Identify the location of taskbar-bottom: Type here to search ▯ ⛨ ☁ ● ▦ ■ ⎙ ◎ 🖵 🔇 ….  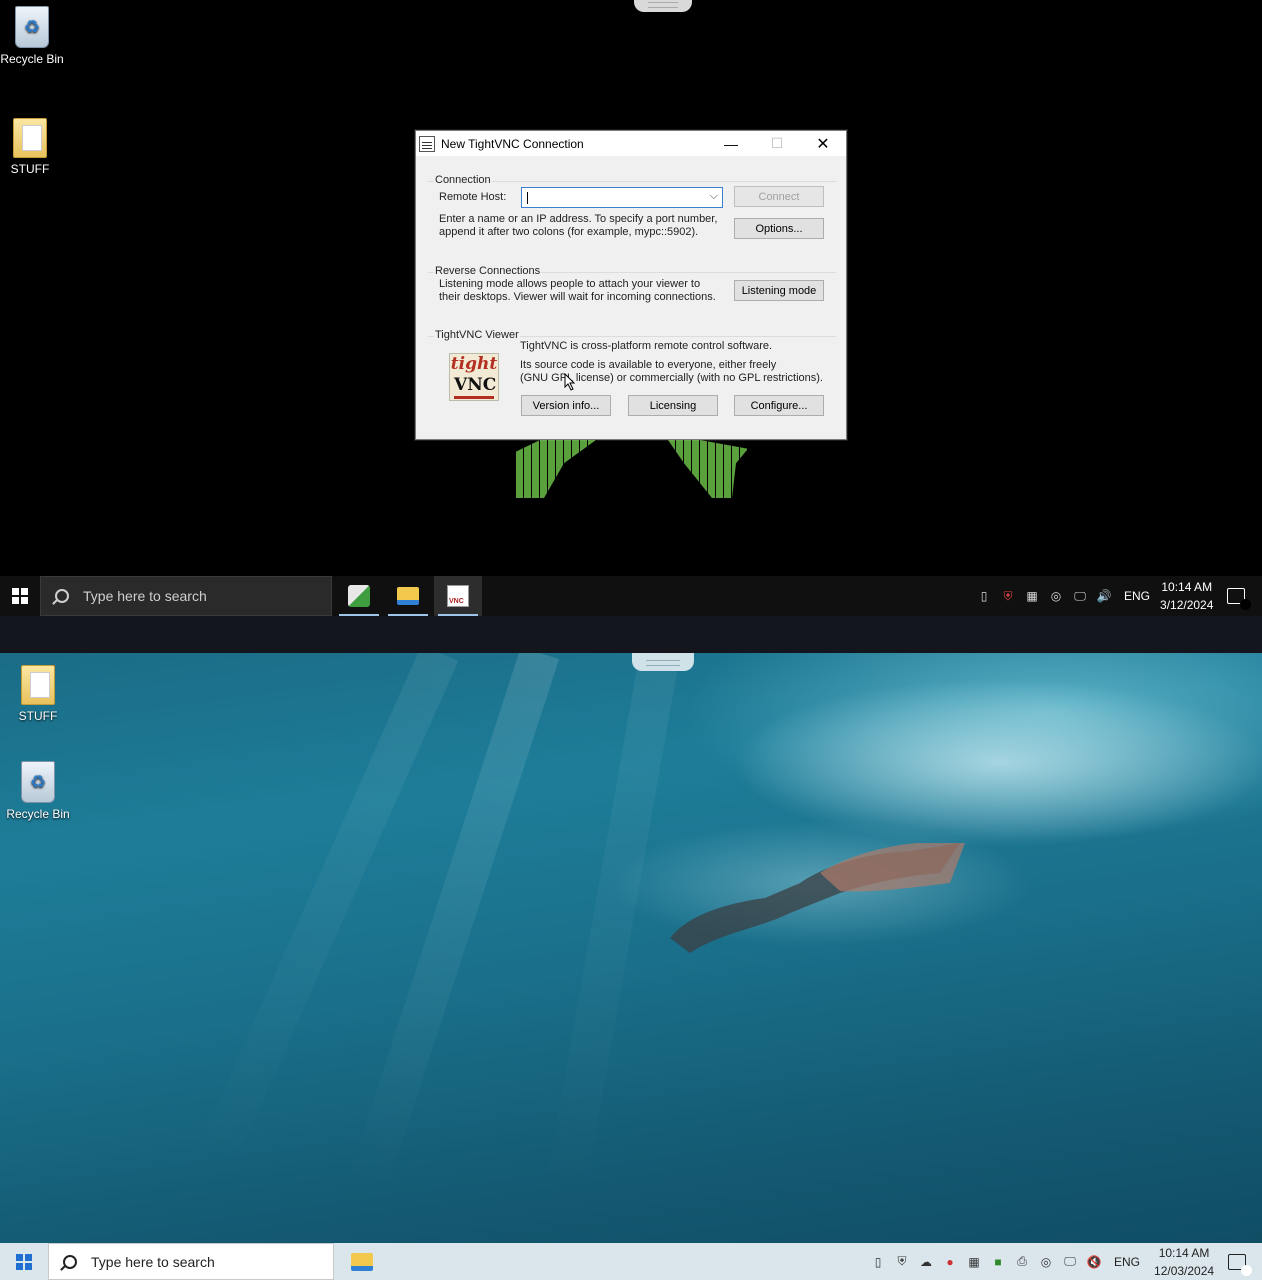
(631, 1261).